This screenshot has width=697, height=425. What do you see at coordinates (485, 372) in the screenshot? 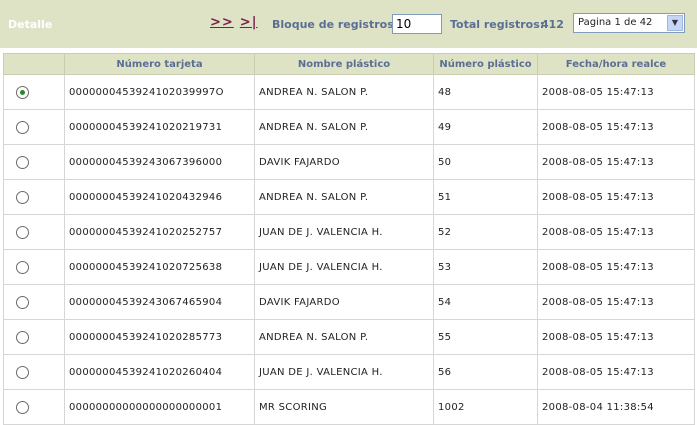
I see `numero-plastico-cell: 56` at bounding box center [485, 372].